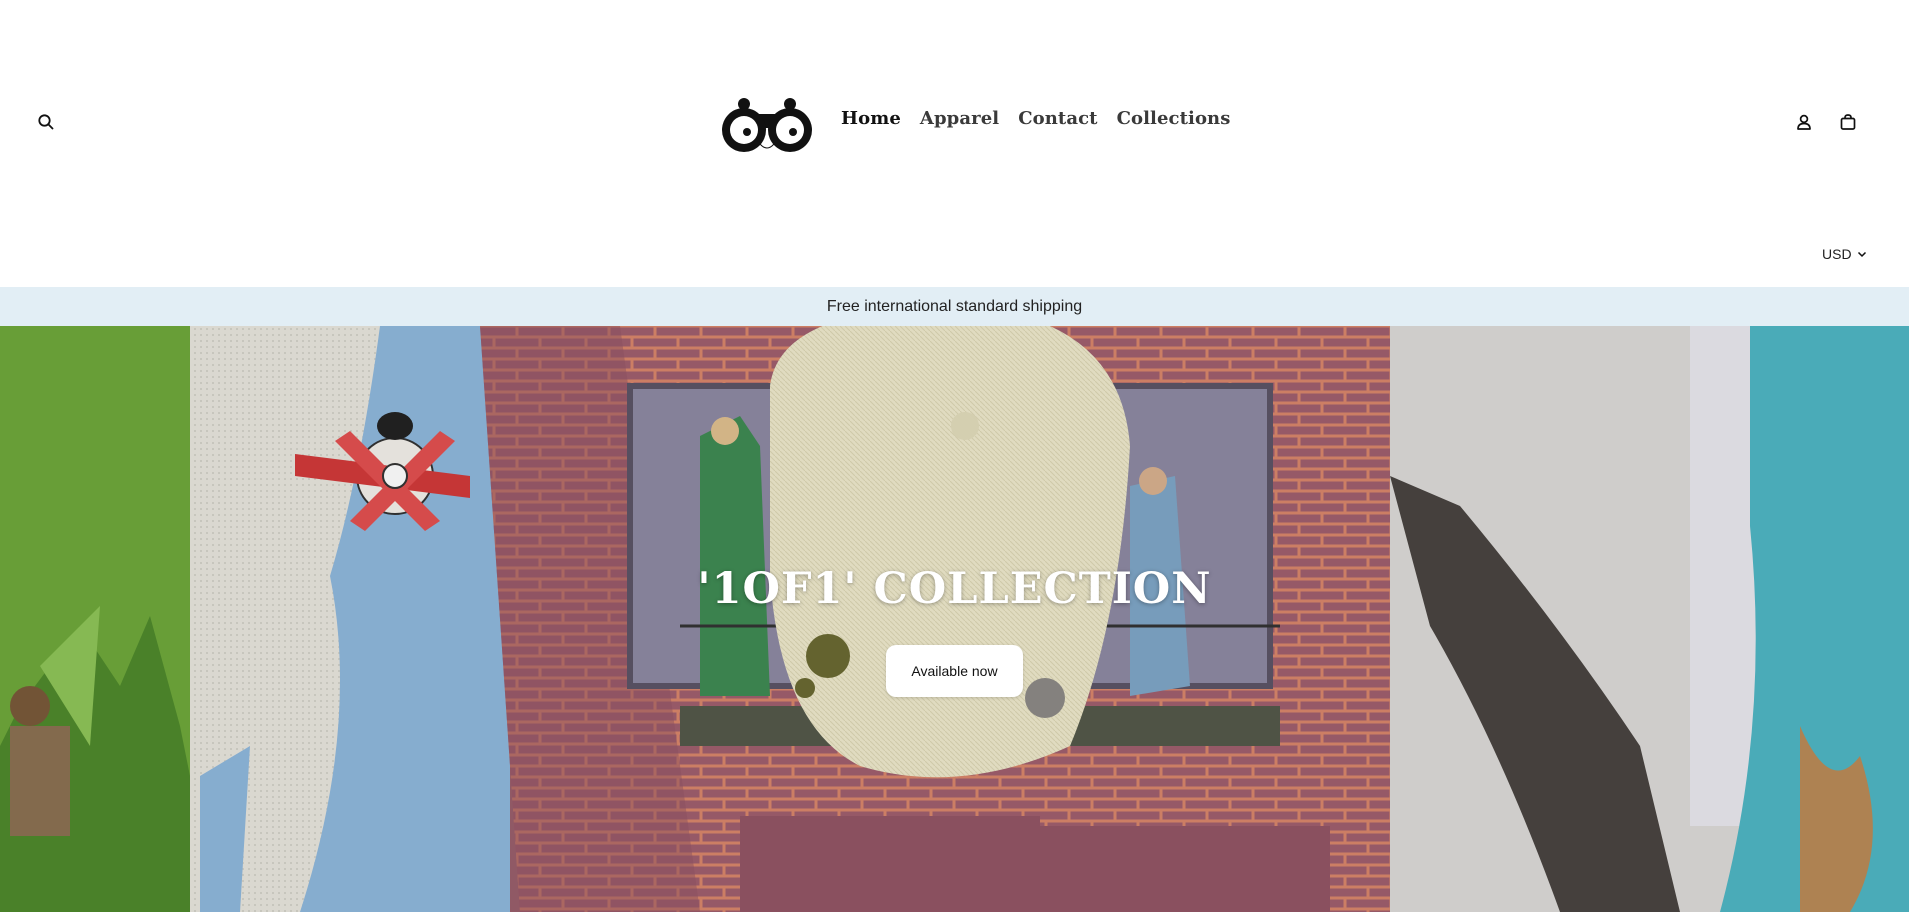 The width and height of the screenshot is (1909, 912). Describe the element at coordinates (1837, 254) in the screenshot. I see `currency-label: USD` at that location.